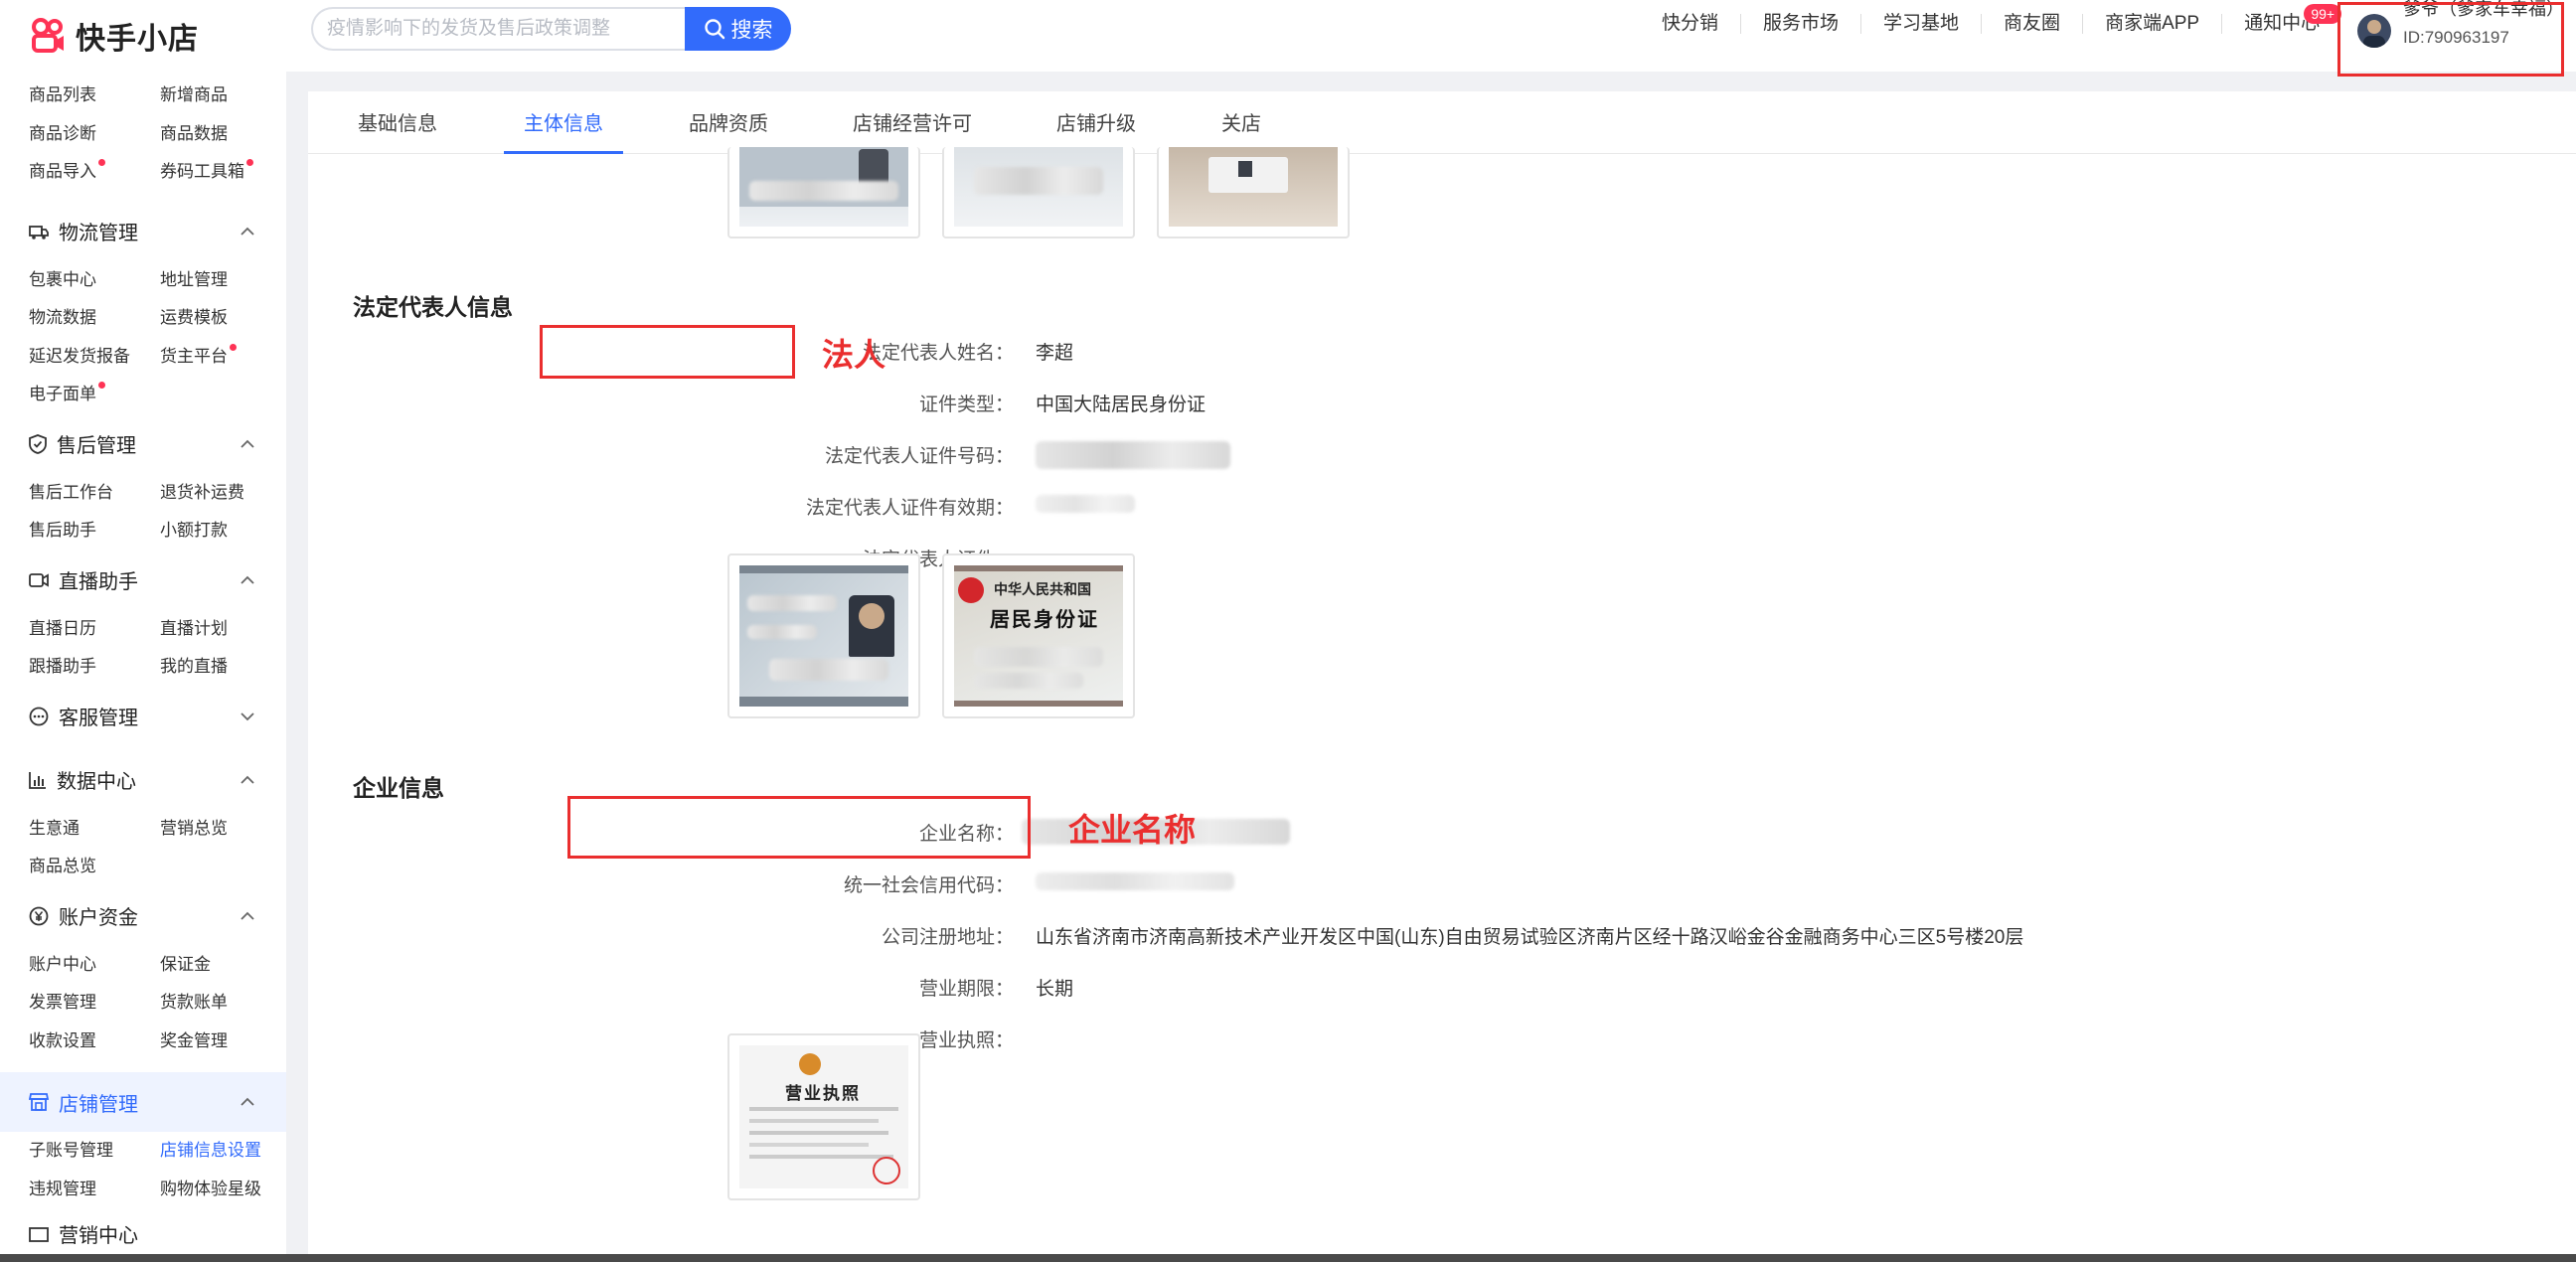 The height and width of the screenshot is (1262, 2576). I want to click on nav-merchant-app: 商家端APP, so click(2153, 24).